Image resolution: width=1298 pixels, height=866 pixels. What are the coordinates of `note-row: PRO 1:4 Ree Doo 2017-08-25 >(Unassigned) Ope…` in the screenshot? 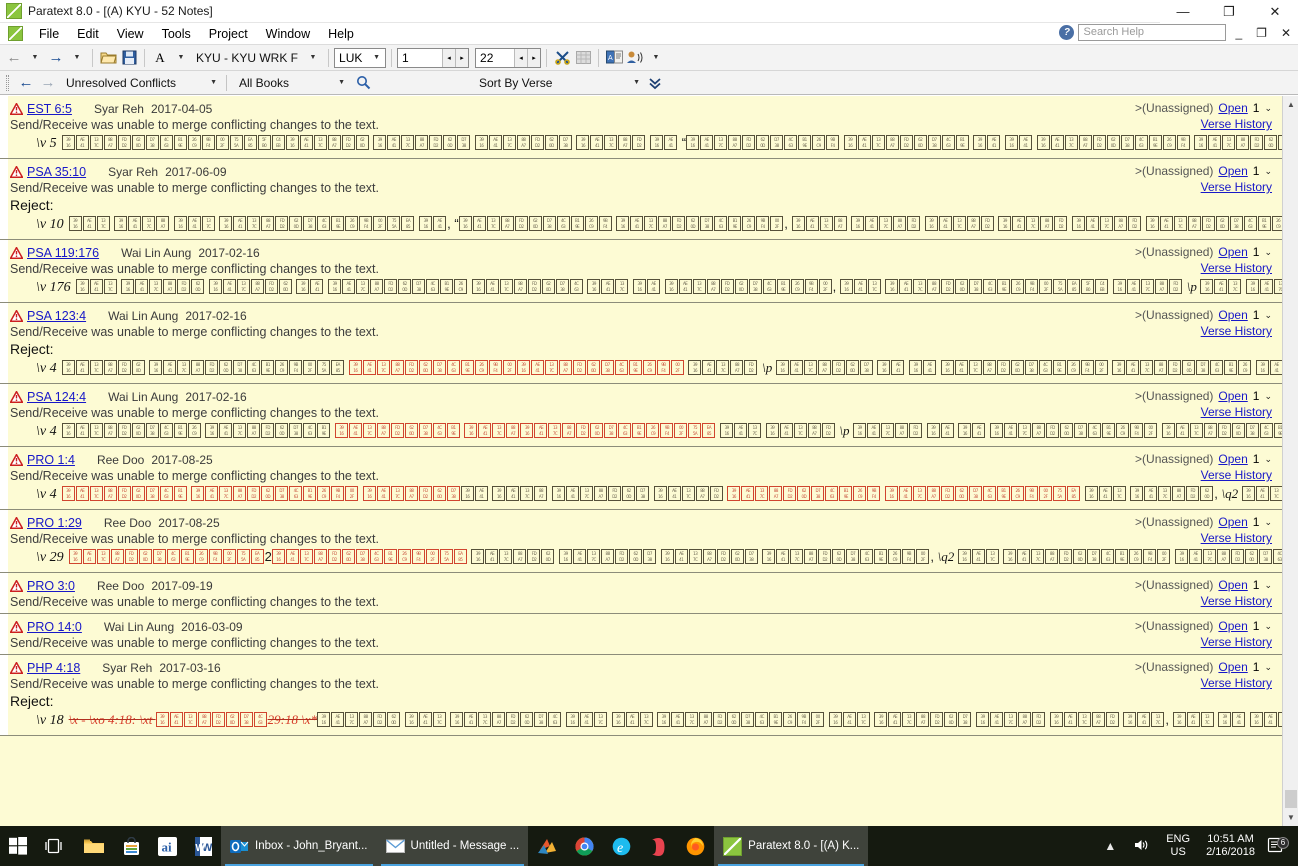 It's located at (649, 478).